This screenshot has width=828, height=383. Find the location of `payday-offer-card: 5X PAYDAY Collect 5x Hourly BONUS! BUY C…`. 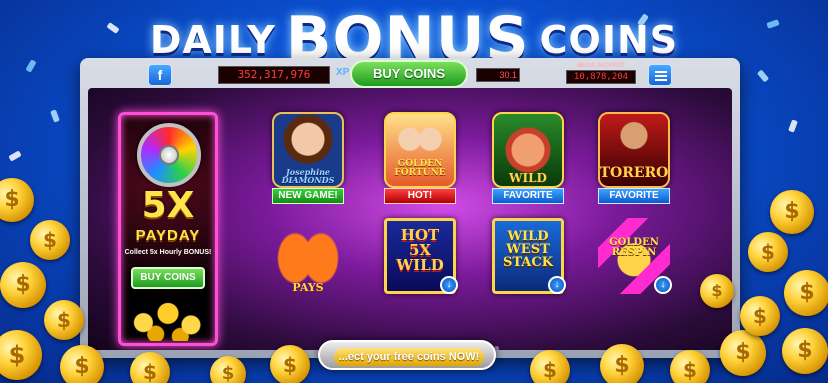

payday-offer-card: 5X PAYDAY Collect 5x Hourly BONUS! BUY C… is located at coordinates (168, 229).